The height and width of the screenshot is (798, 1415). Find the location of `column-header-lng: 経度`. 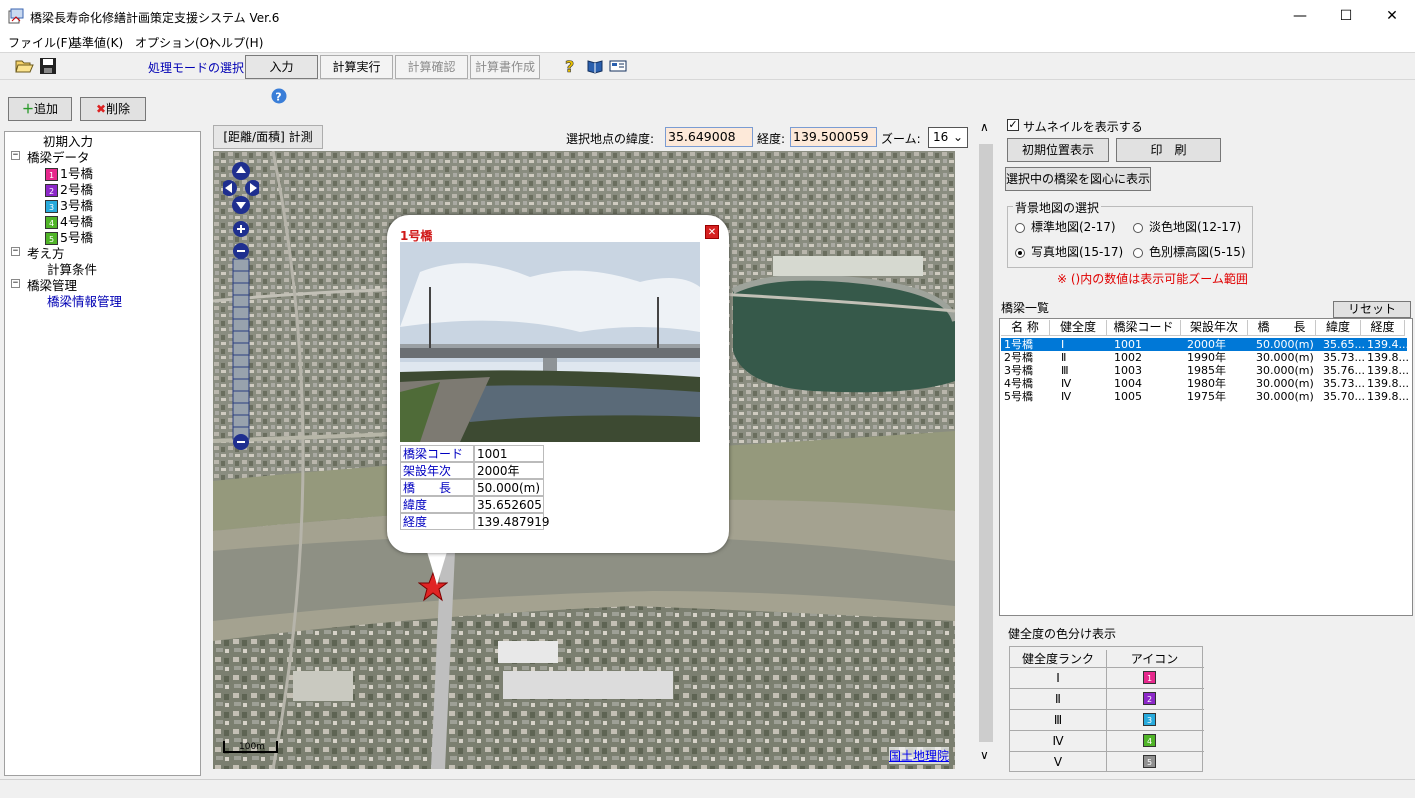

column-header-lng: 経度 is located at coordinates (1383, 328).